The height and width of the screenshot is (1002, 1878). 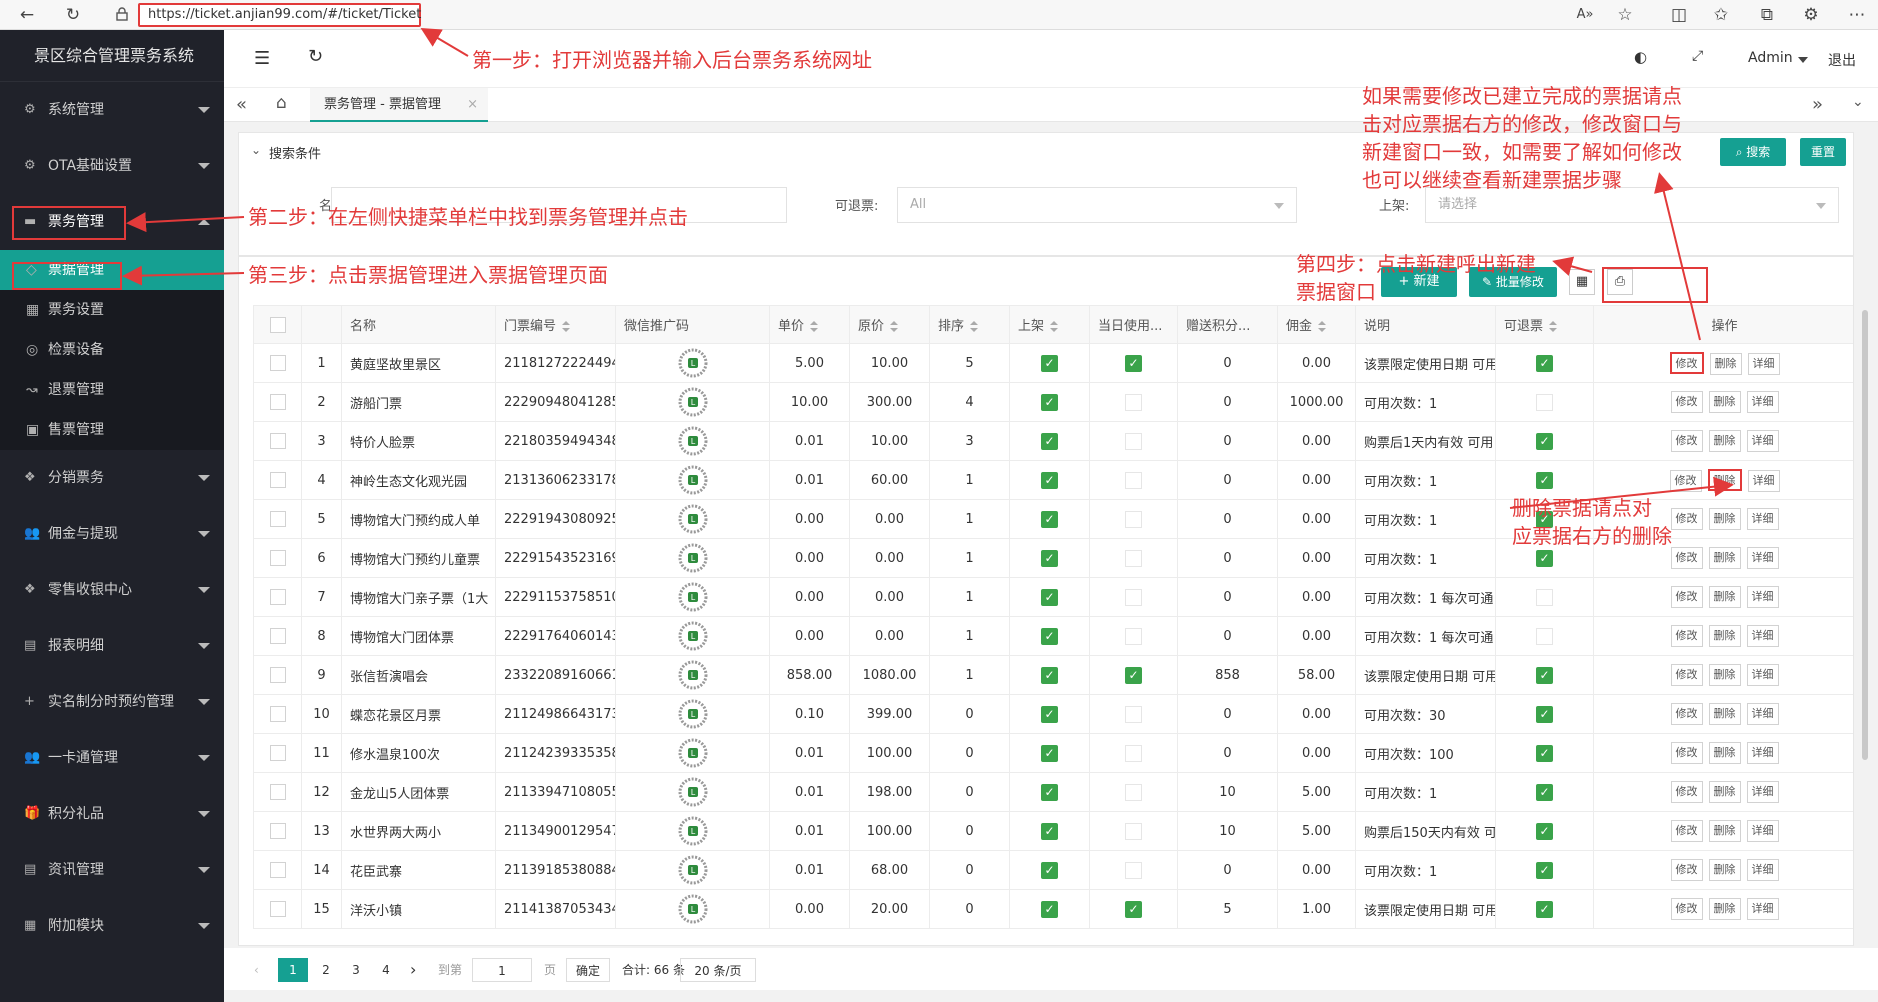 What do you see at coordinates (112, 758) in the screenshot?
I see `sidebar-item-card: 👥 一卡通管理` at bounding box center [112, 758].